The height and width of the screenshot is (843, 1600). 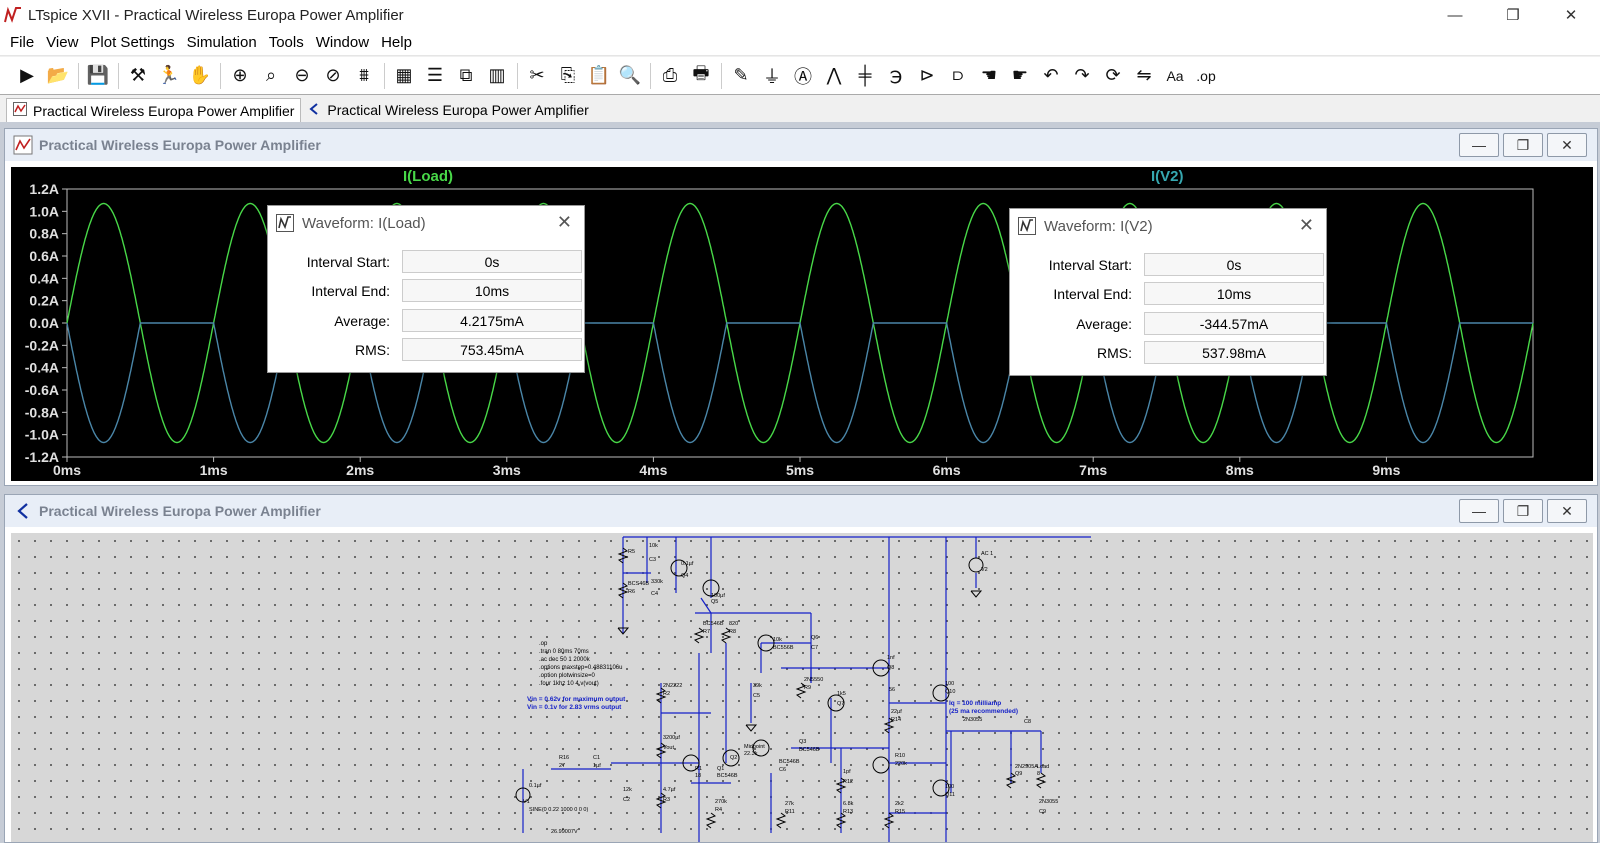 What do you see at coordinates (497, 76) in the screenshot?
I see `tile-vertical-icon: ▥` at bounding box center [497, 76].